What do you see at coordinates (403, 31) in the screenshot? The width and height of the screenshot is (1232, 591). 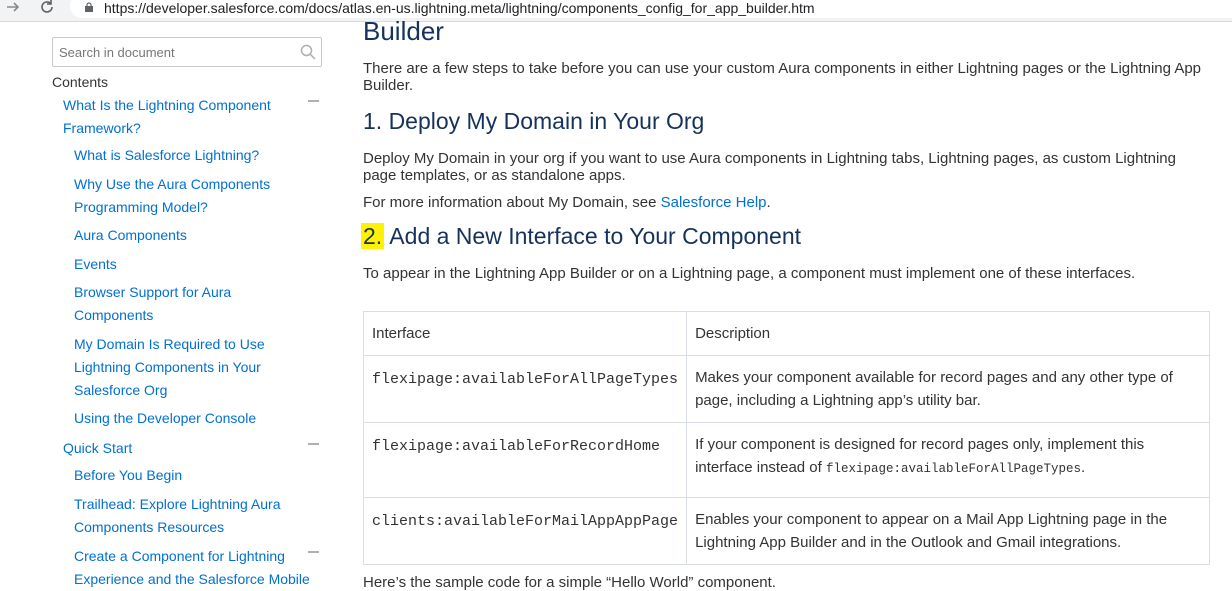 I see `page-title: Builder` at bounding box center [403, 31].